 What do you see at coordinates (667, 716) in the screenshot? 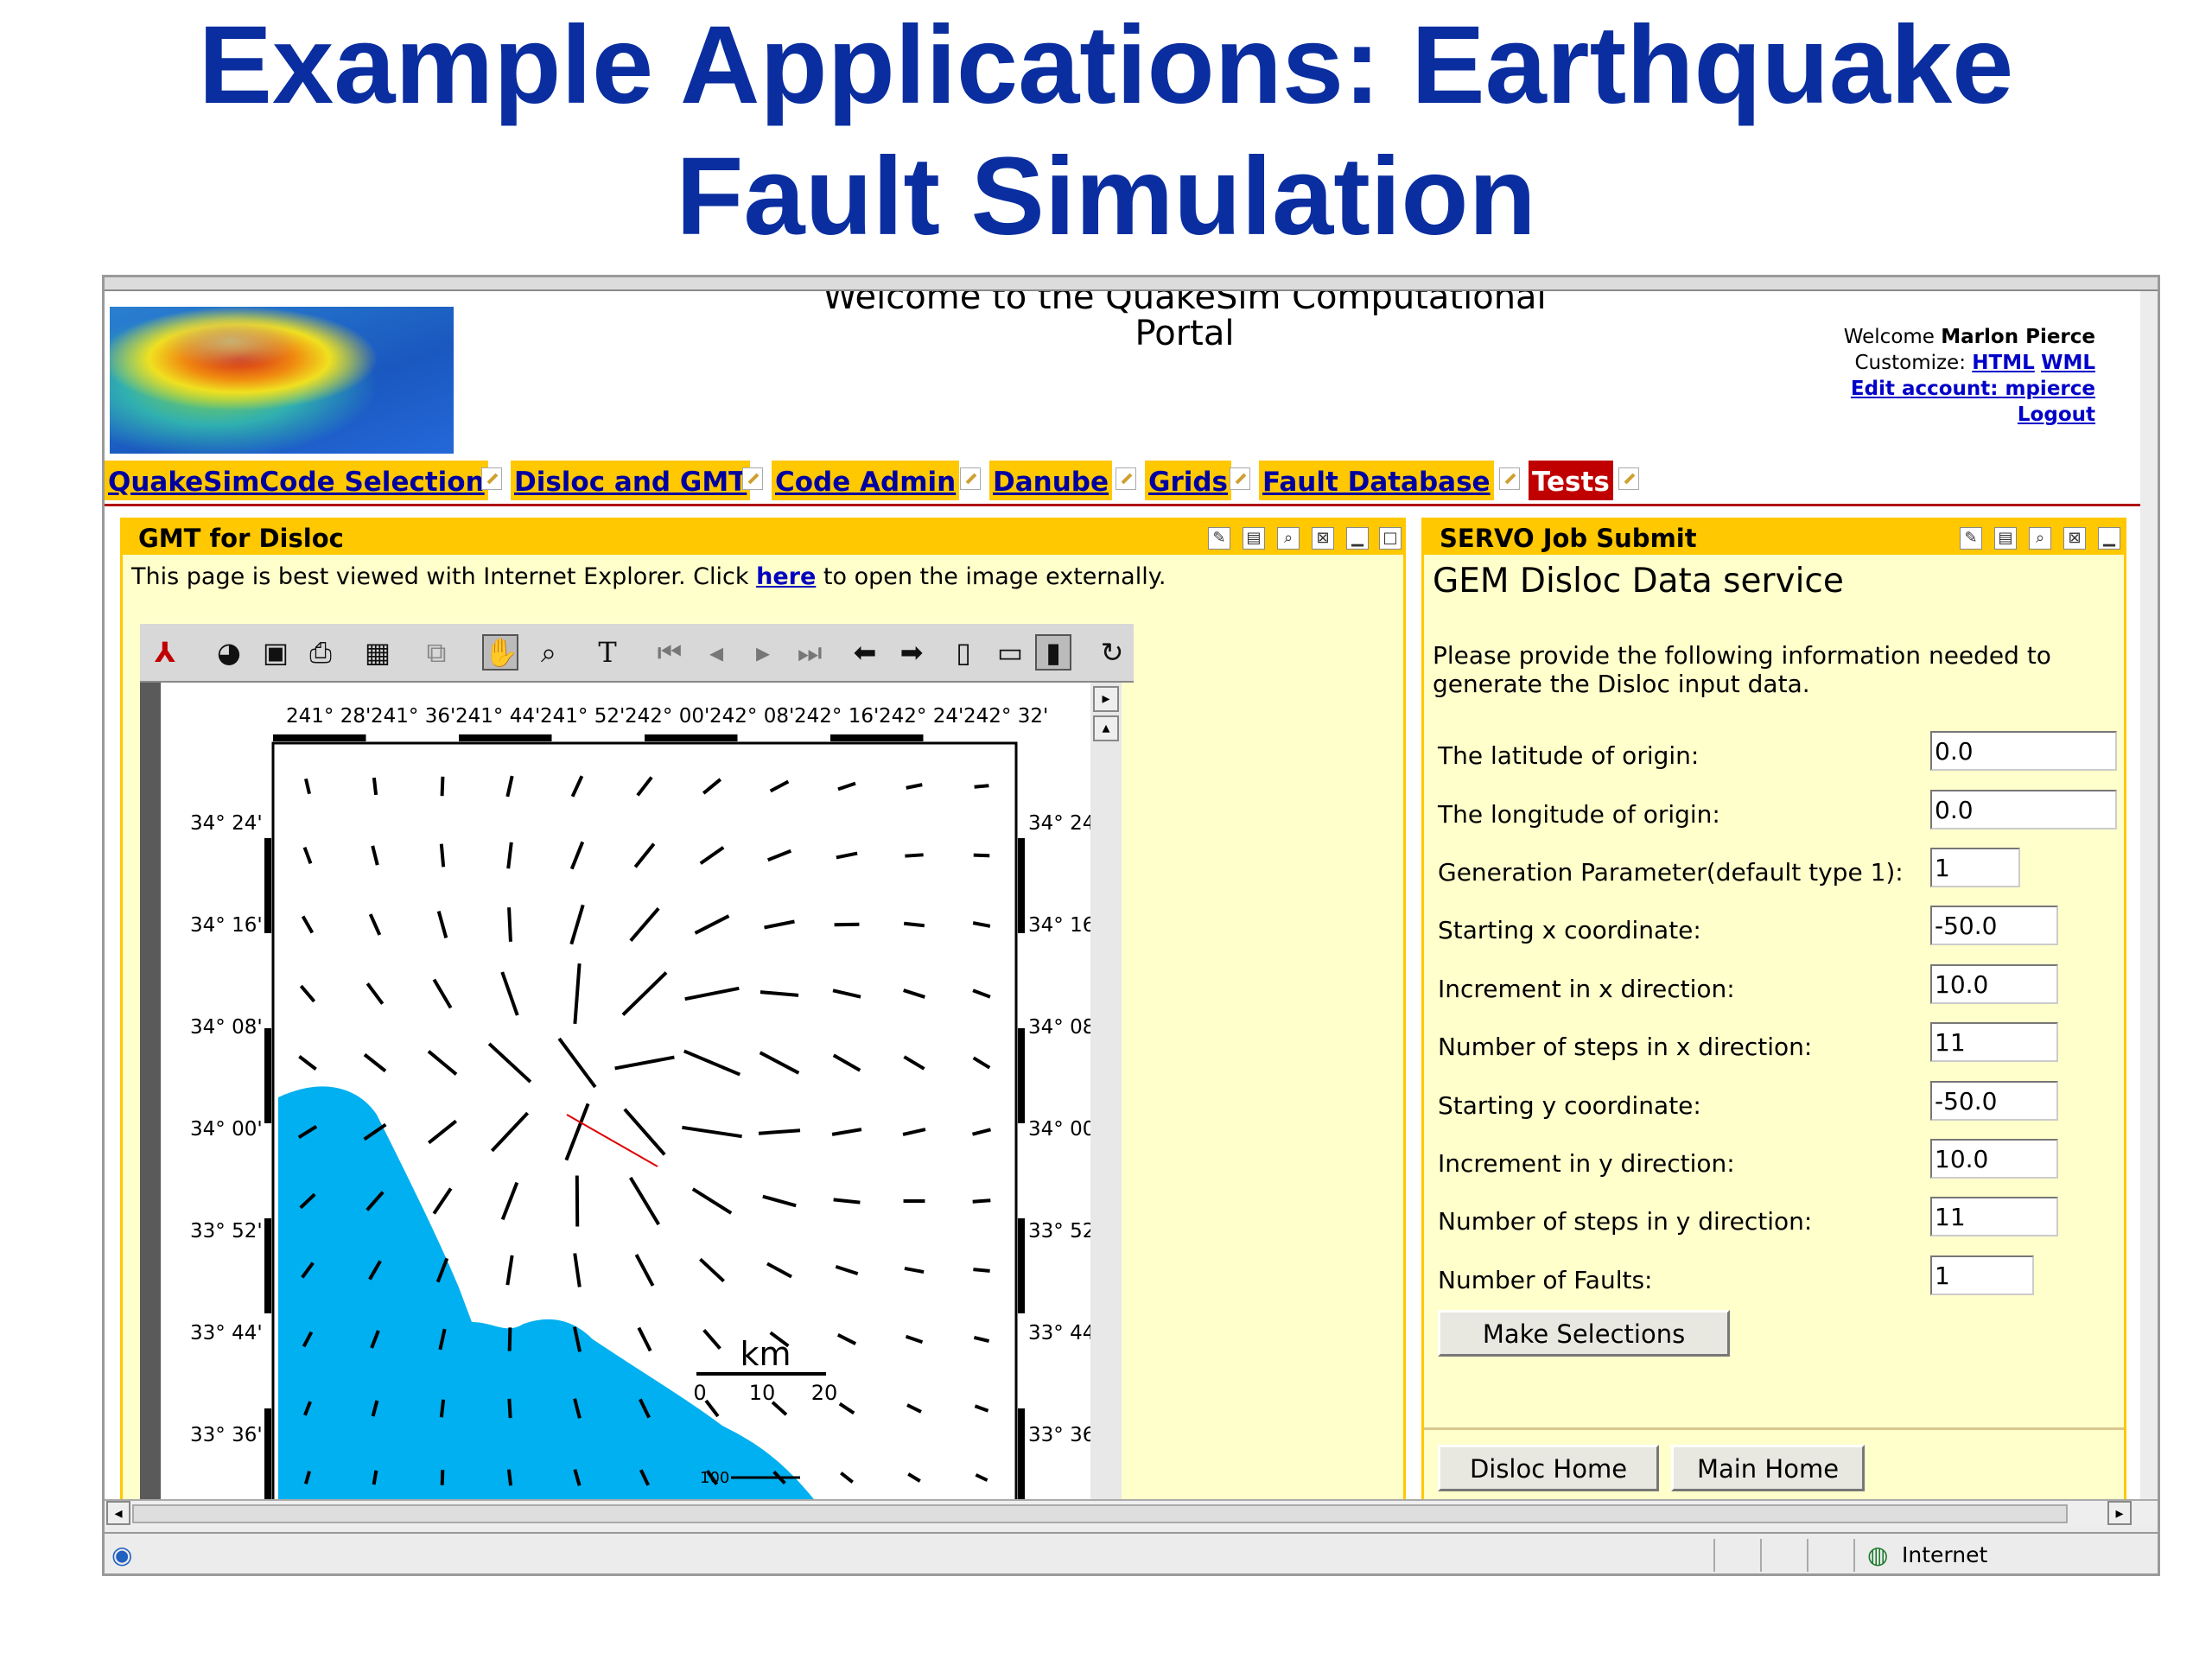
I see `top-longitude-label: 242° 00'` at bounding box center [667, 716].